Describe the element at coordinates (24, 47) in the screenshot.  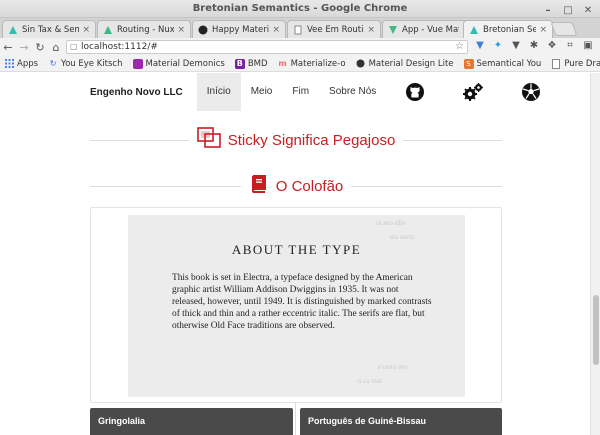
I see `forward-icon: →` at that location.